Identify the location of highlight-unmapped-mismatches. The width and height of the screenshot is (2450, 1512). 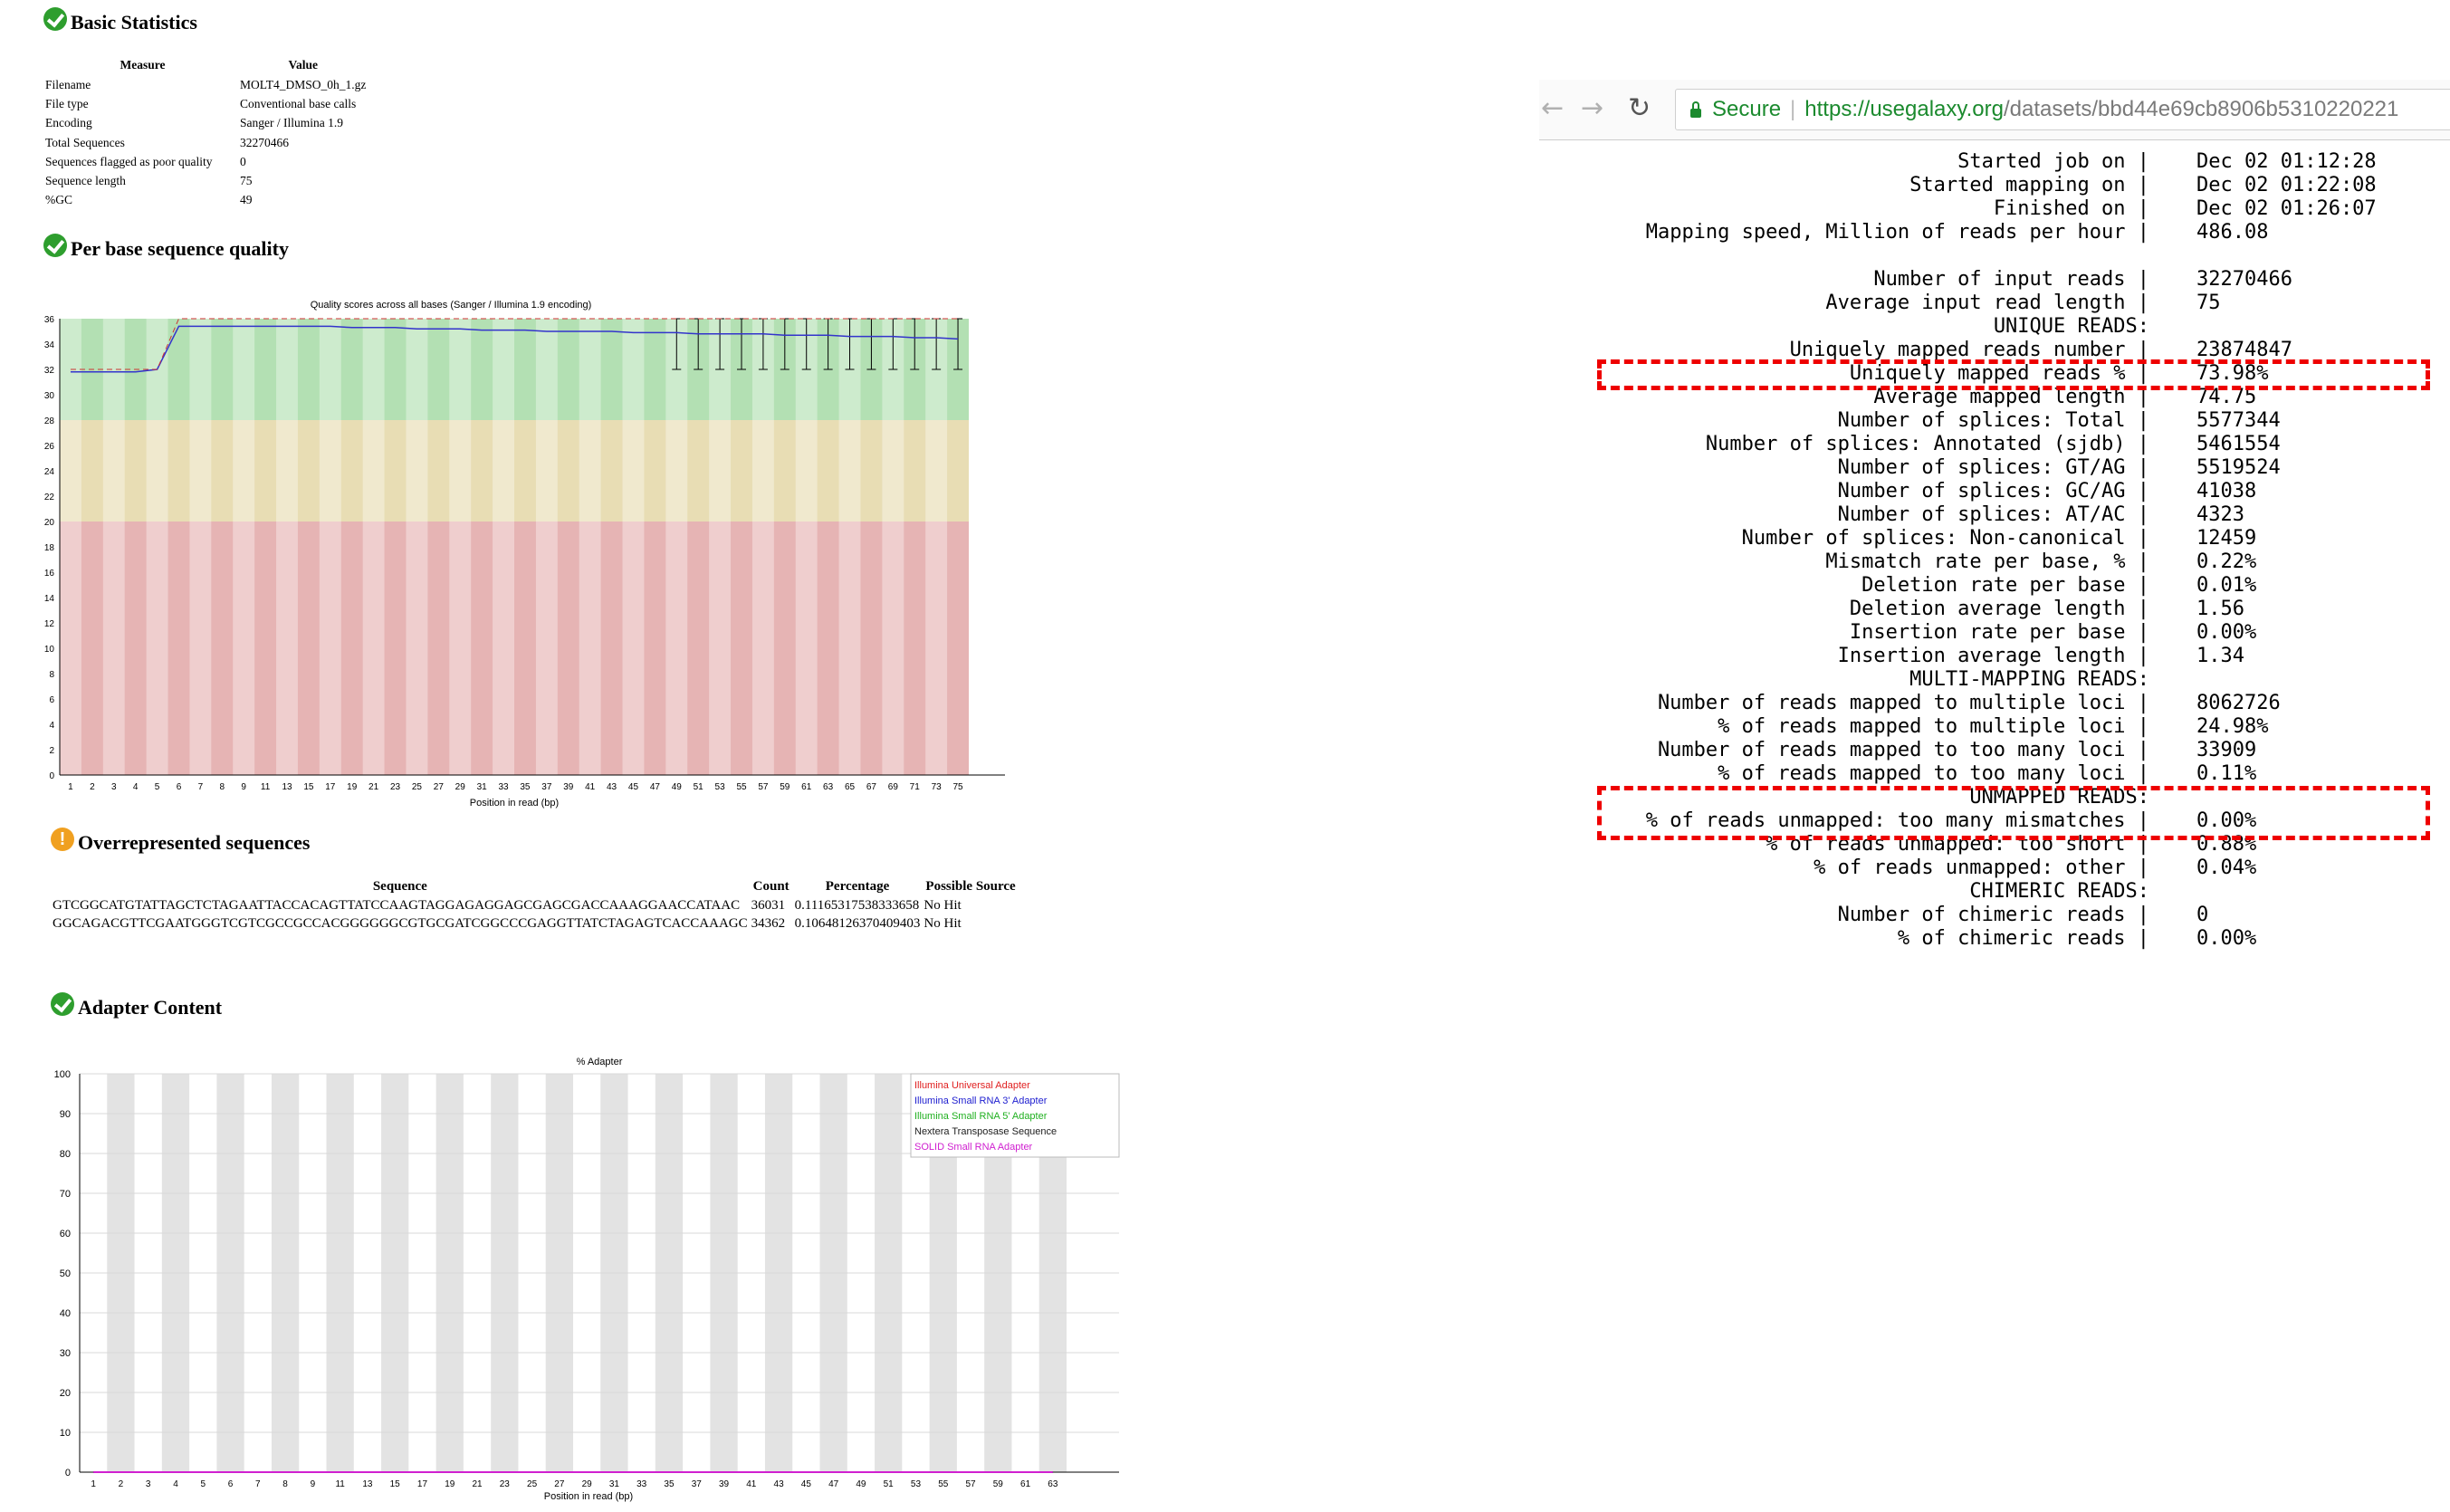
(2013, 813).